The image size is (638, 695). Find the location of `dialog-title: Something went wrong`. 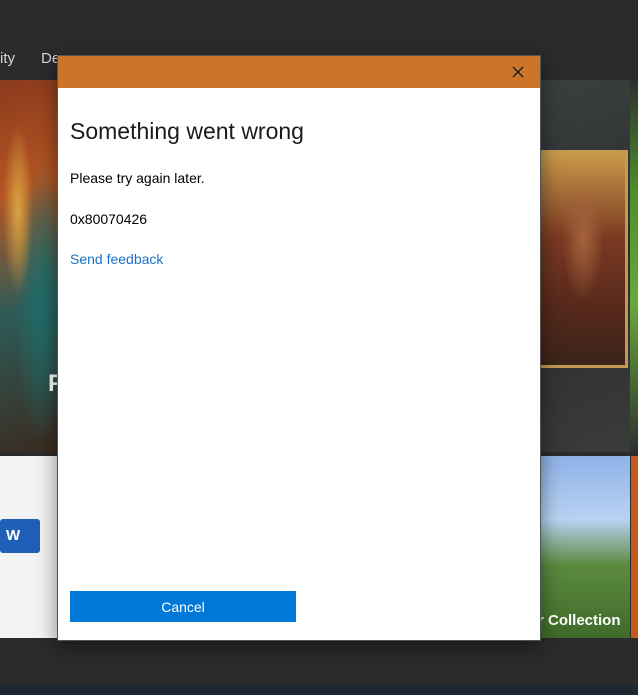

dialog-title: Something went wrong is located at coordinates (187, 131).